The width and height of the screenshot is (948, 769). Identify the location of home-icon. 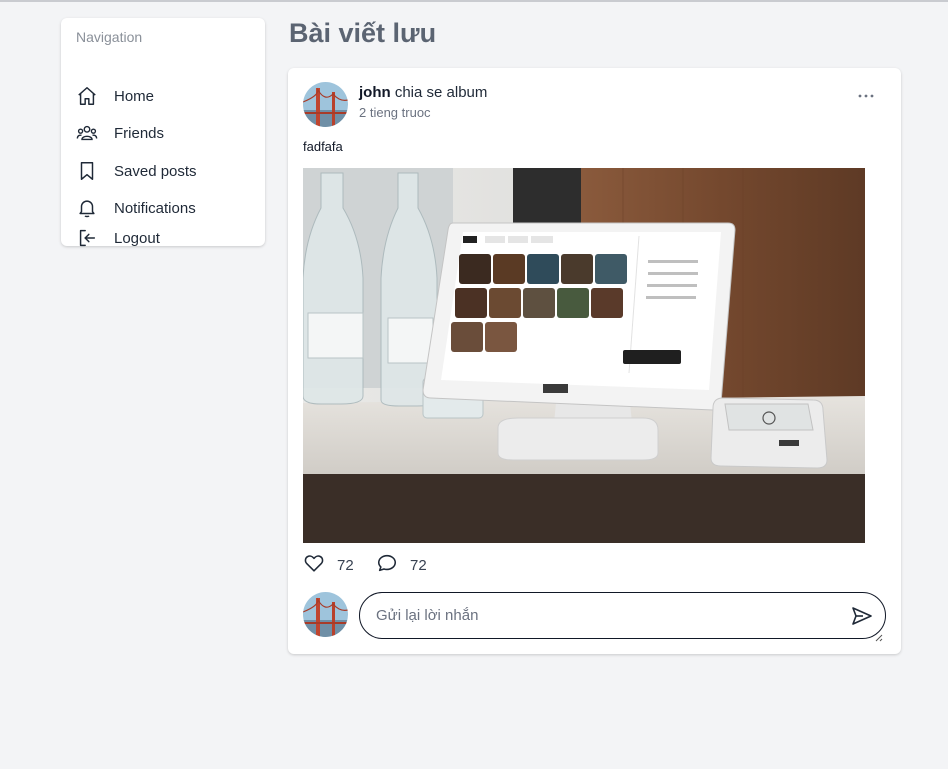
(87, 96).